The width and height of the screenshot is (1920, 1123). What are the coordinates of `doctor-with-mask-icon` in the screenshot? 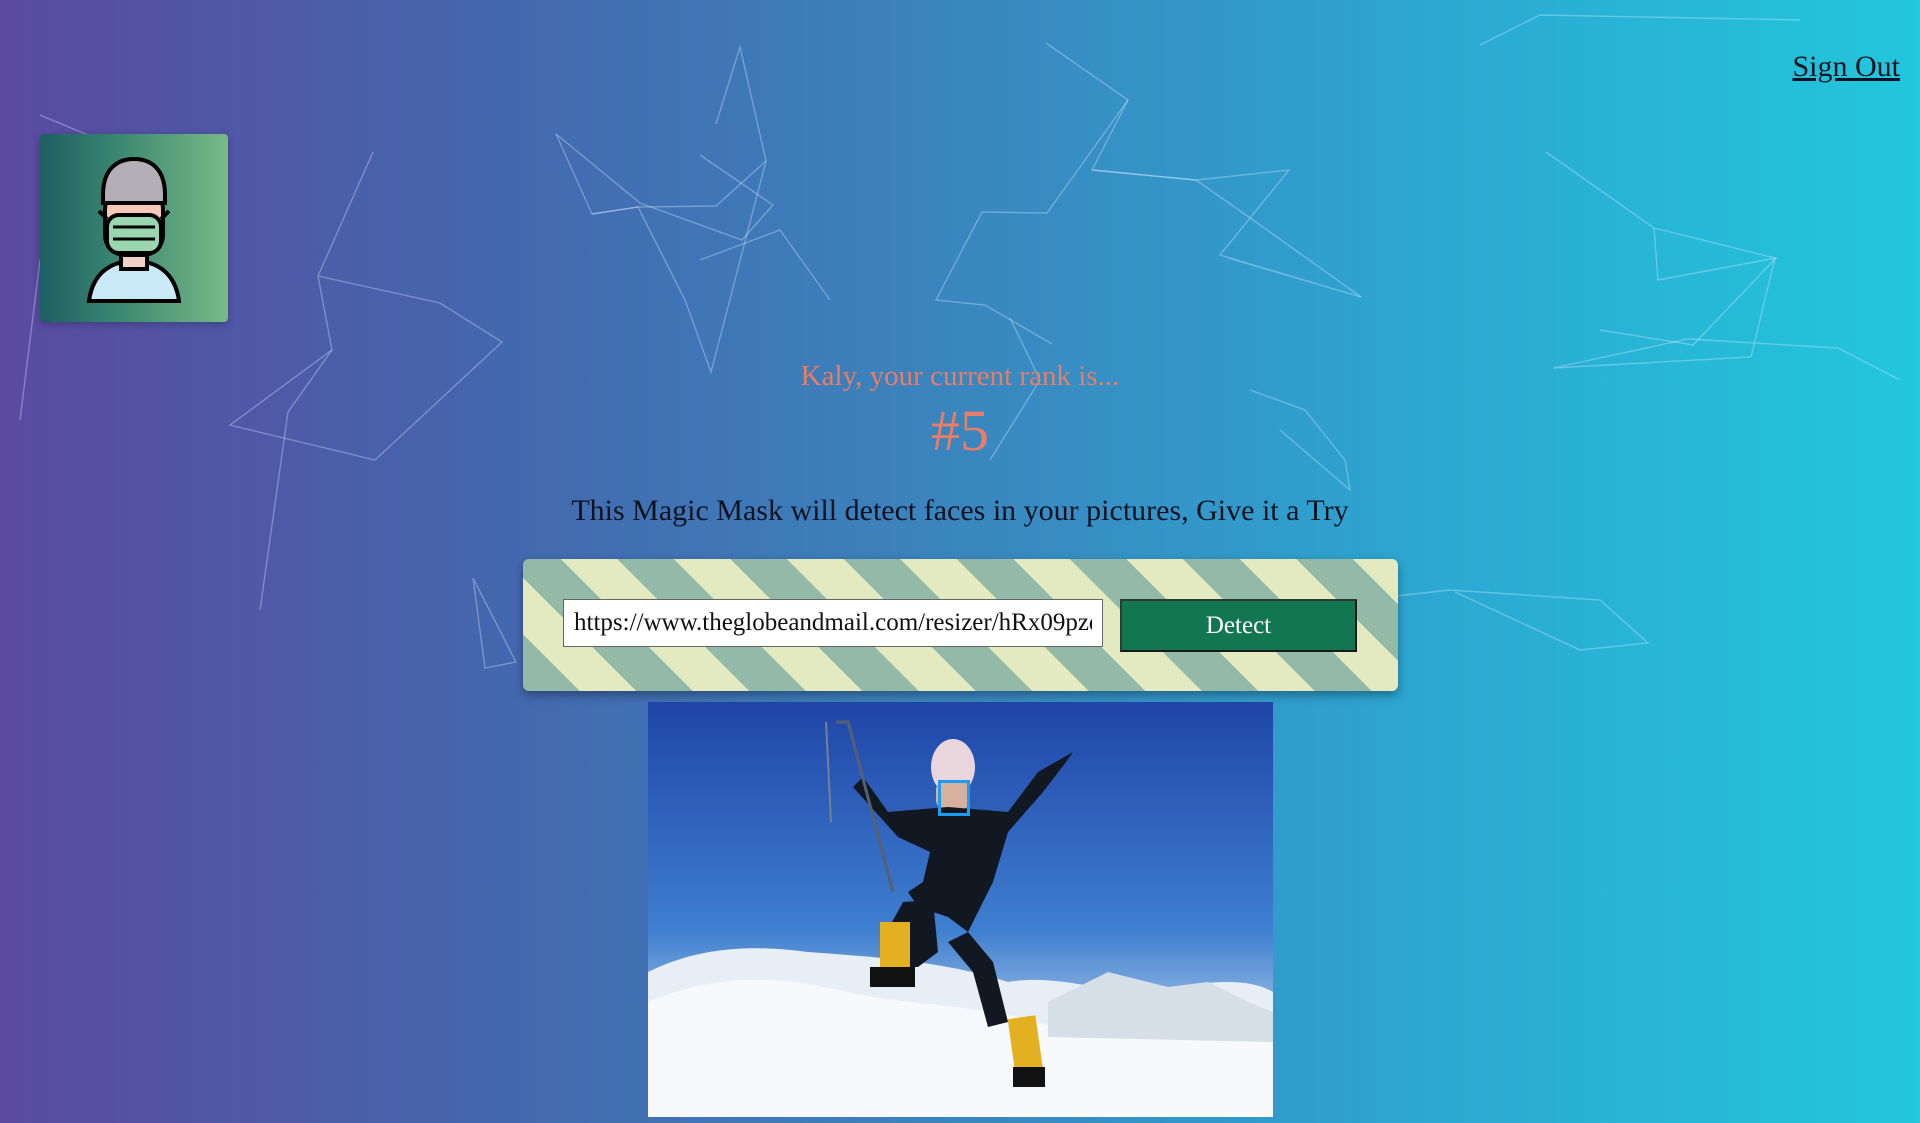 It's located at (134, 229).